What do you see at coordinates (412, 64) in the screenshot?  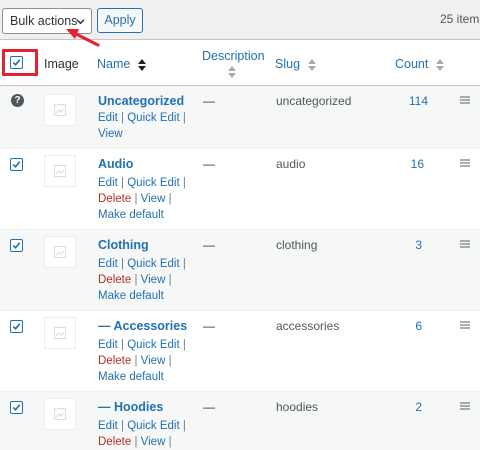 I see `column-header-count-label: Count` at bounding box center [412, 64].